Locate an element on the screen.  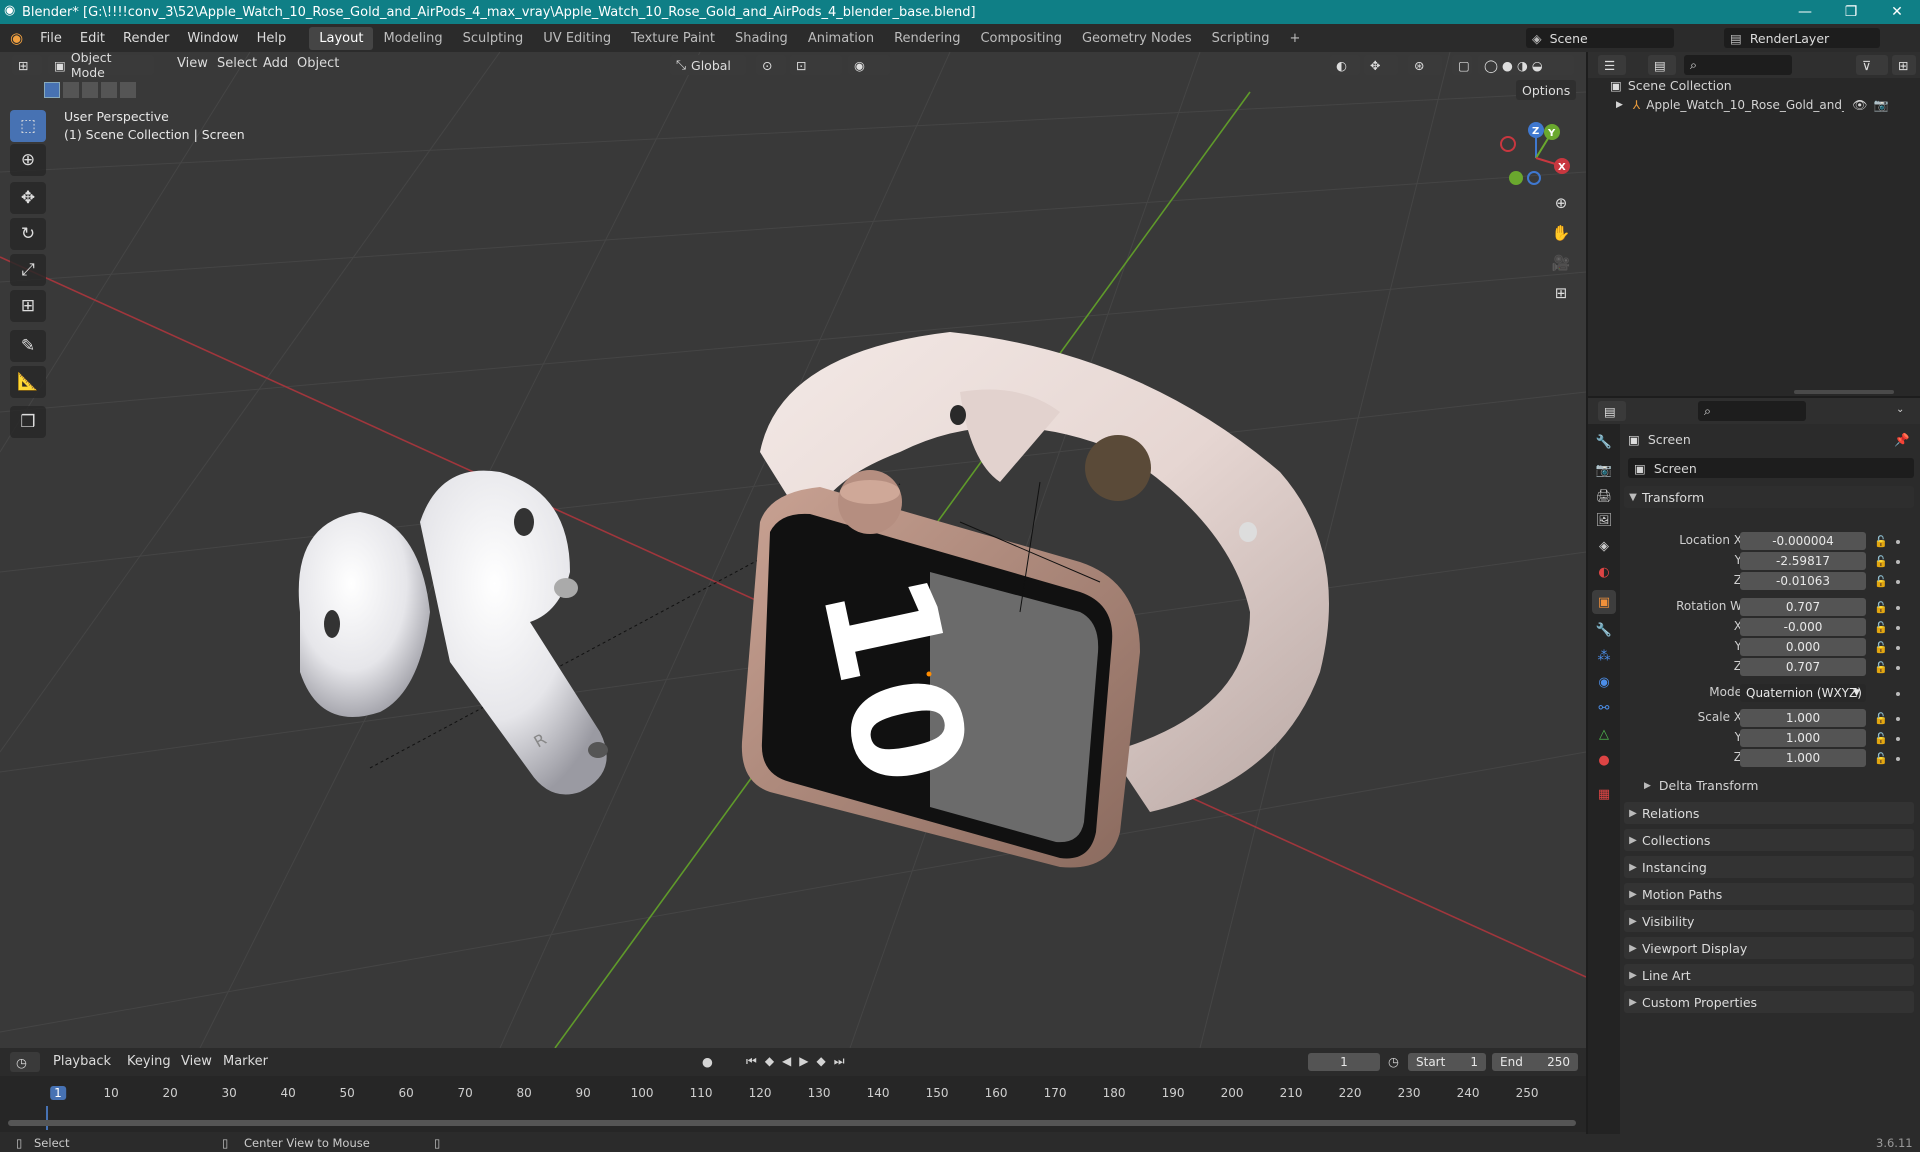
proportional-edit-icon: ◉ is located at coordinates (869, 65).